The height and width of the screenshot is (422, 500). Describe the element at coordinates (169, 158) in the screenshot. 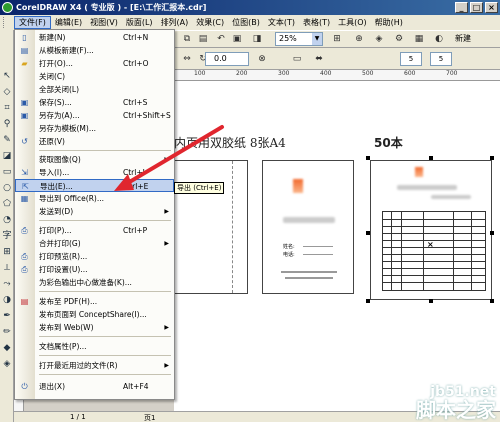

I see `annotation-arrow` at that location.